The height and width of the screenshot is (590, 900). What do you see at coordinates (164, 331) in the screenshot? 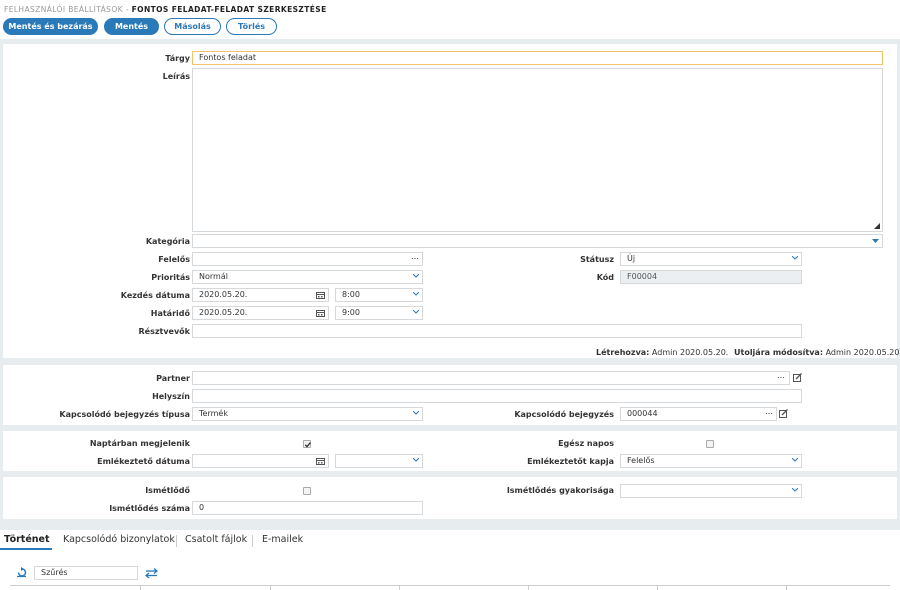
I see `participants-label: Résztvevők` at bounding box center [164, 331].